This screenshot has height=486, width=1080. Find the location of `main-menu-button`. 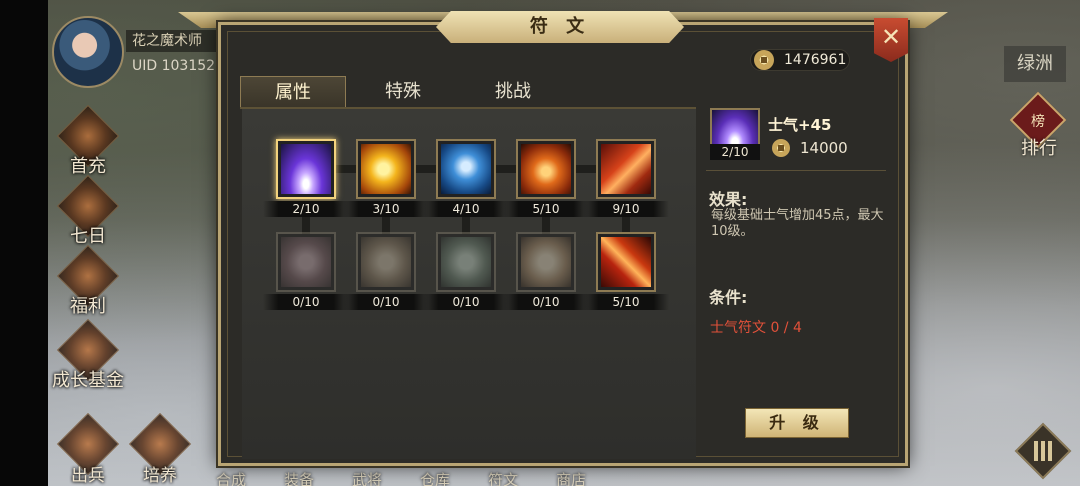

main-menu-button is located at coordinates (1043, 451).